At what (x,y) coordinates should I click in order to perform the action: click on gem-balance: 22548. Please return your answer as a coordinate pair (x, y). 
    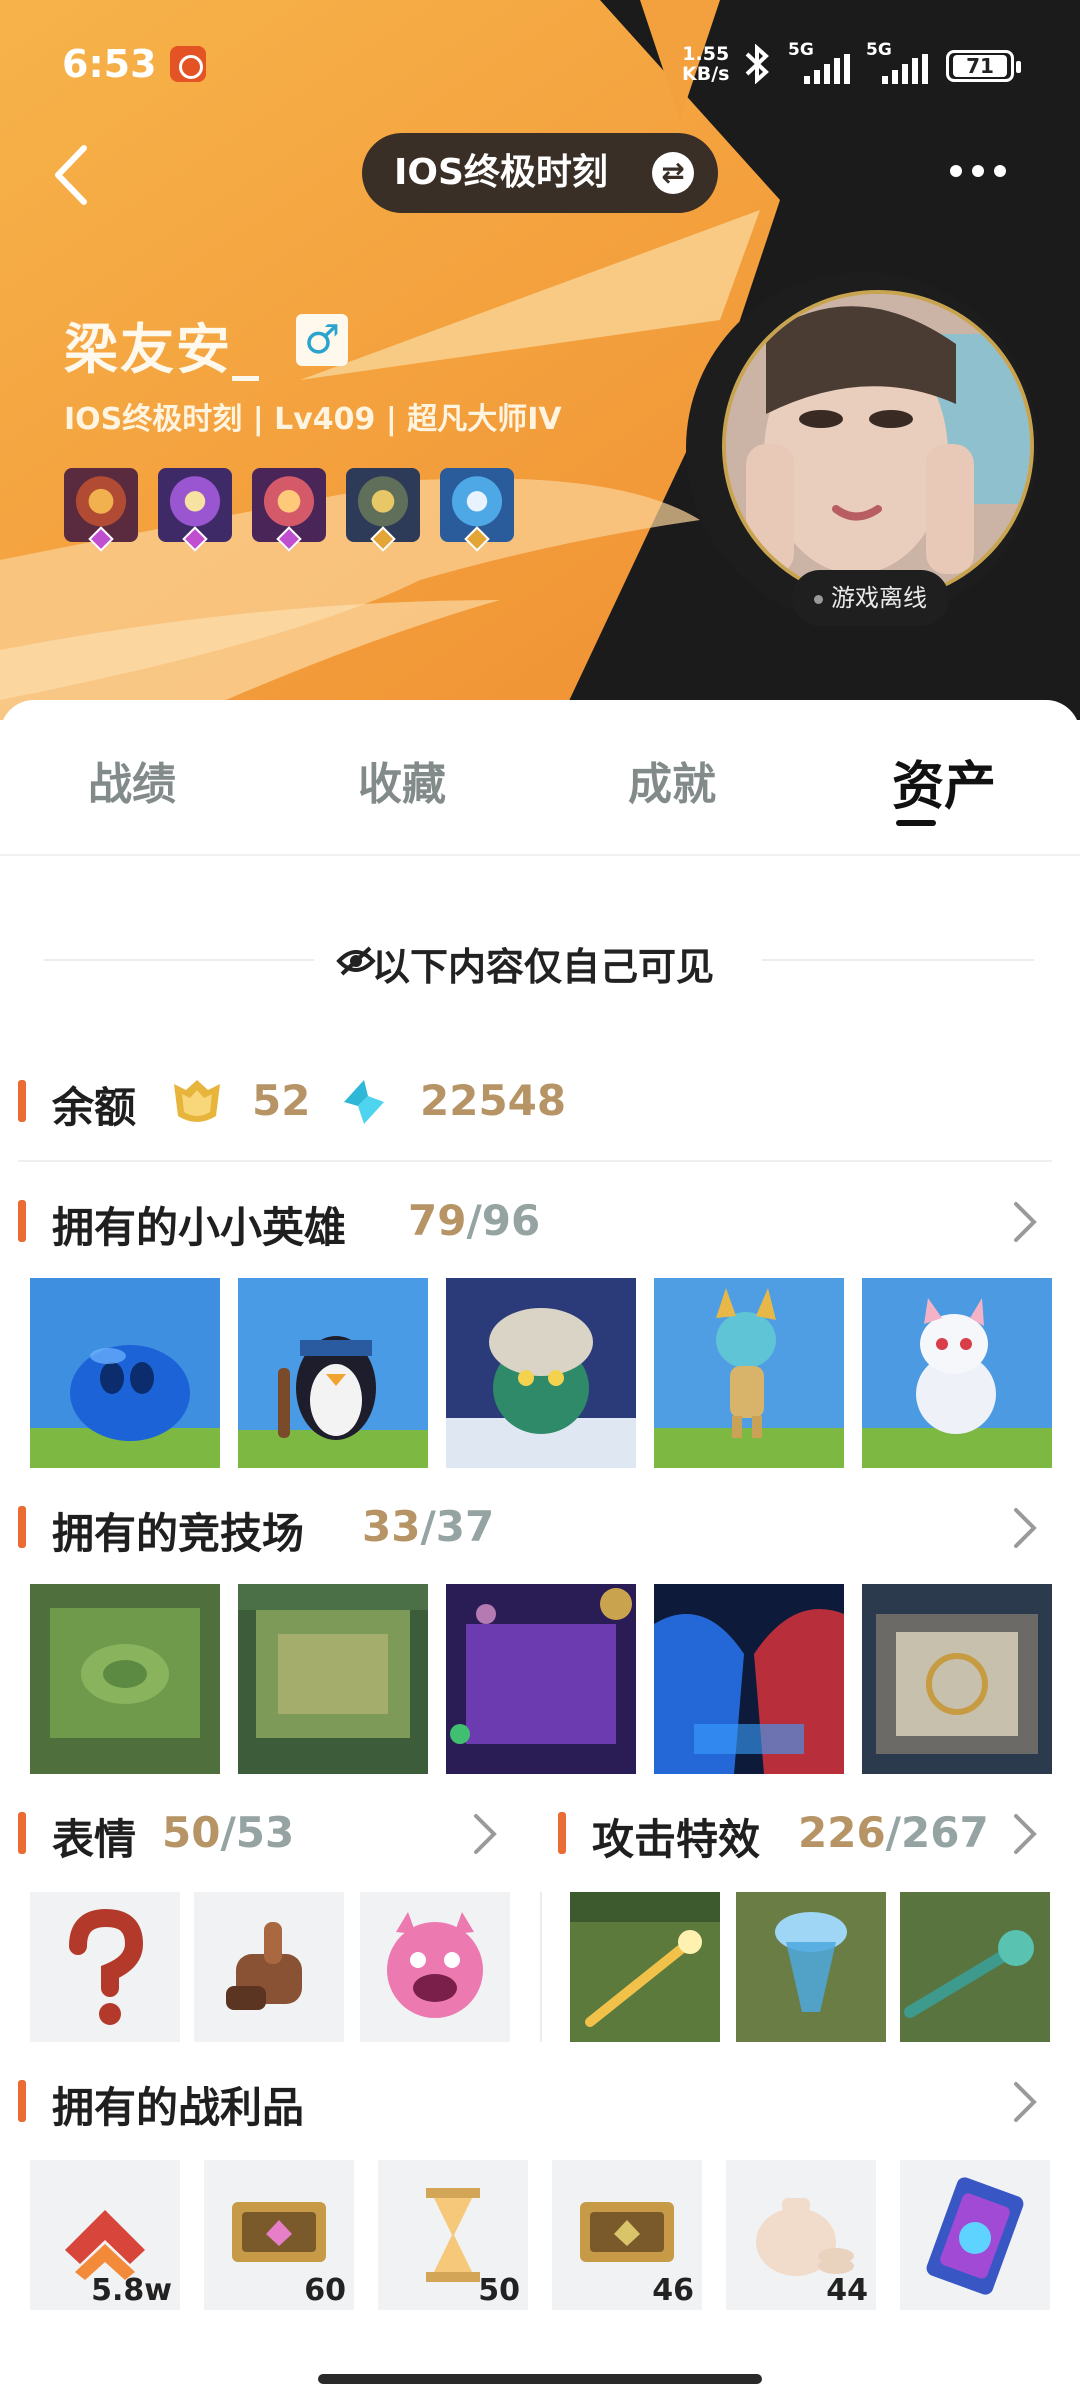
    Looking at the image, I should click on (493, 1100).